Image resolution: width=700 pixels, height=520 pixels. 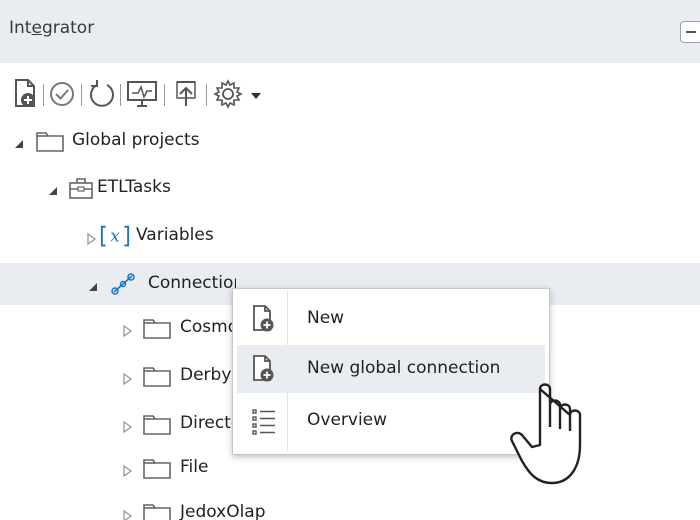 I want to click on dropdown-arrow-icon, so click(x=256, y=94).